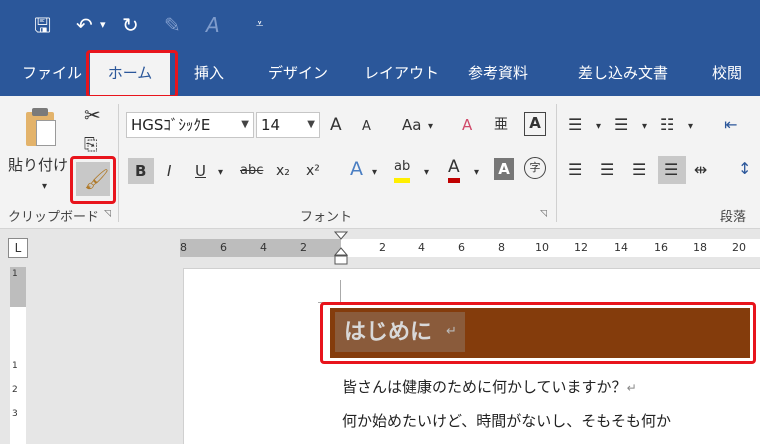 Image resolution: width=760 pixels, height=444 pixels. I want to click on highlight-color-button: ab, so click(402, 169).